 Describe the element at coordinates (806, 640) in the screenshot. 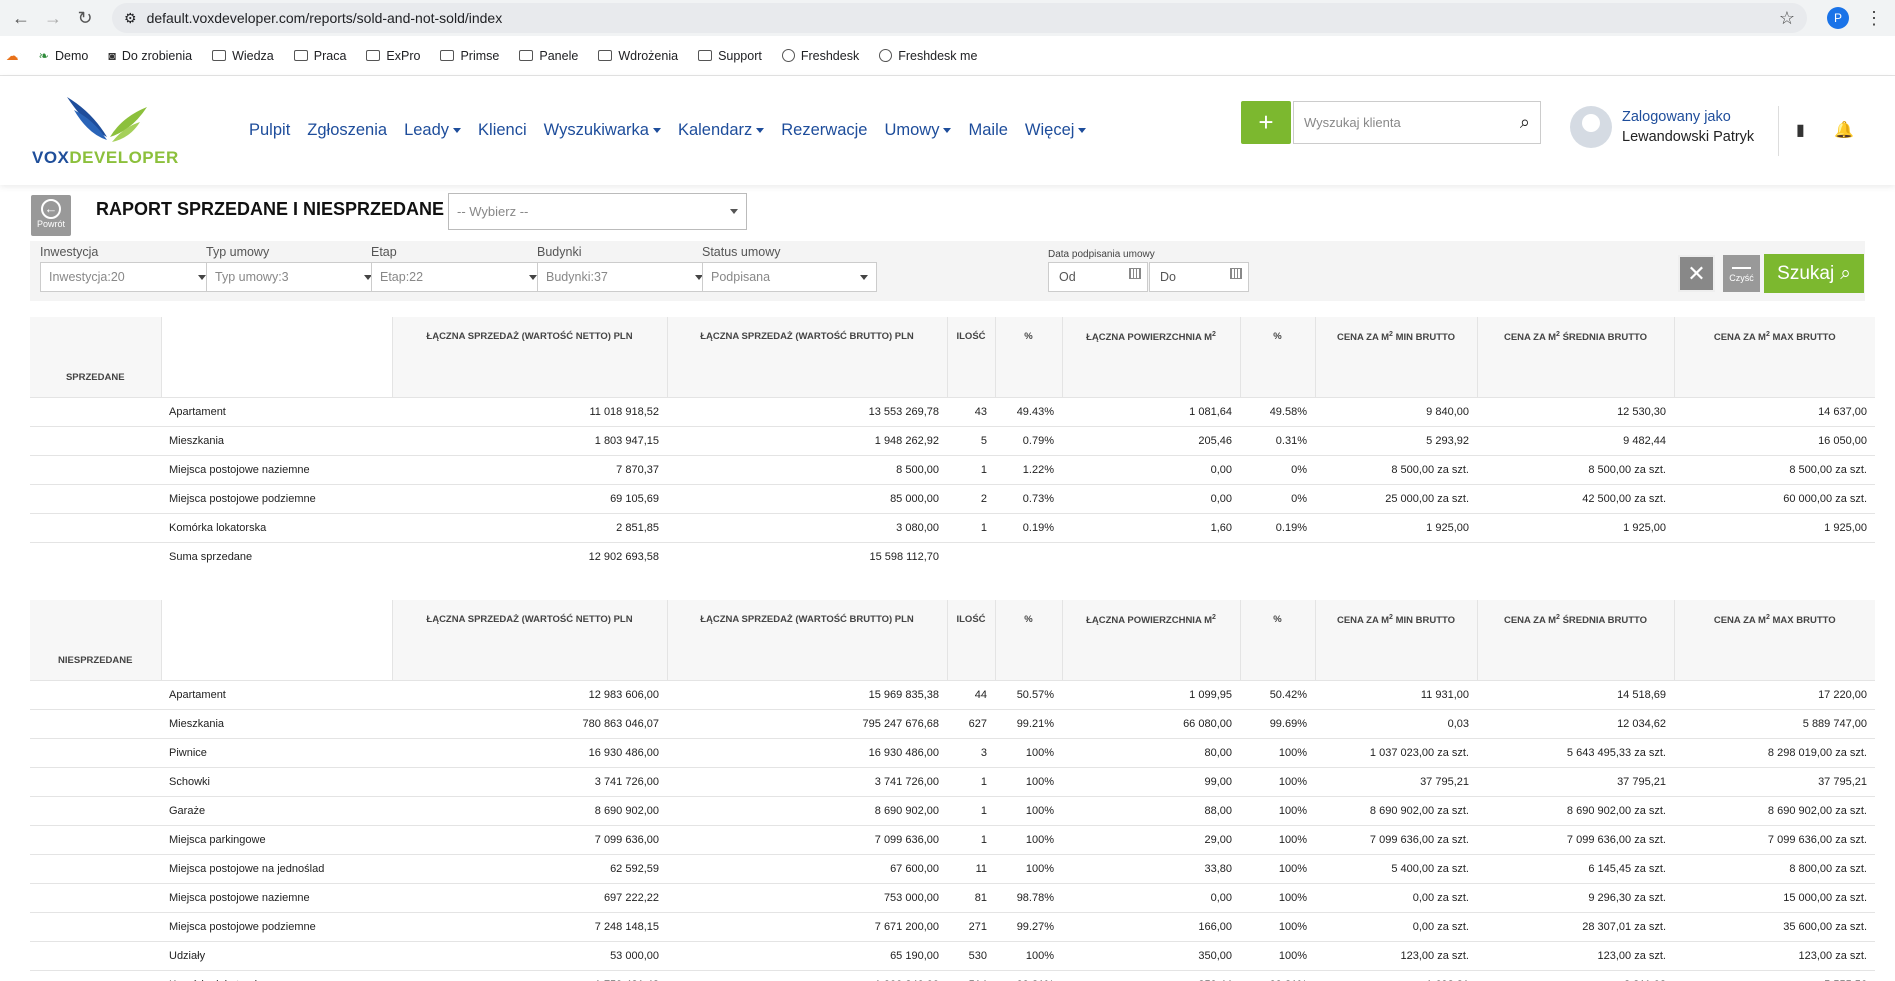

I see `column-header: ŁĄCZNA SPRZEDAŻ (WARTOŚĆ BRUTTO) PLN` at that location.